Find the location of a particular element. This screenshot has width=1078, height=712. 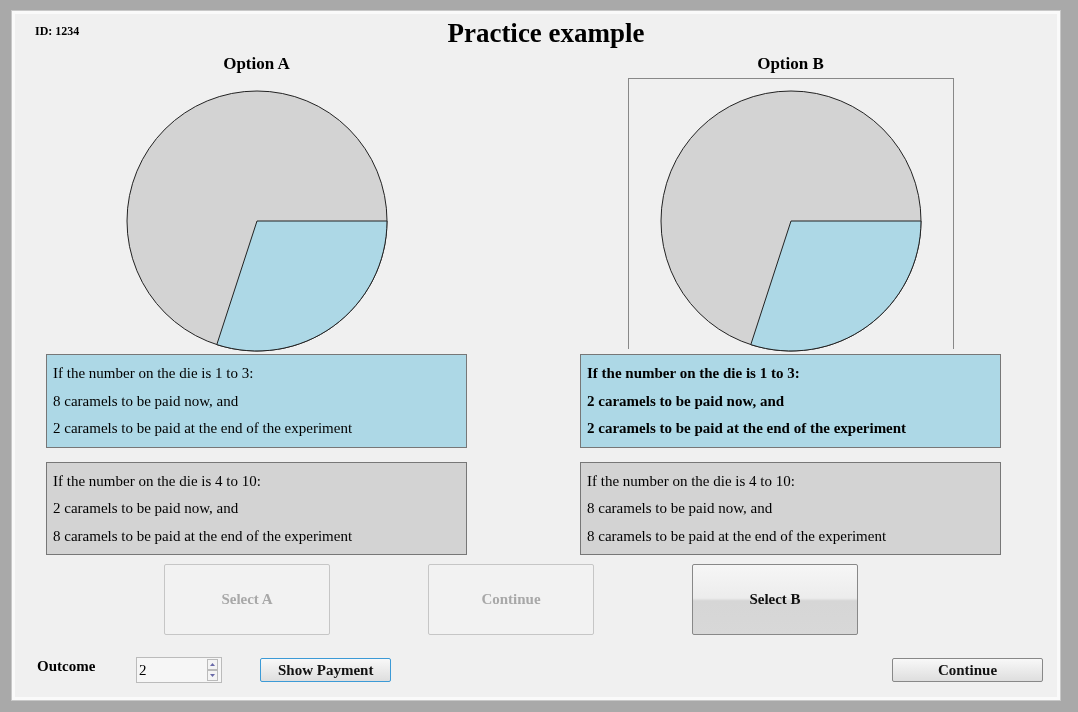

show-payment-button: Show Payment is located at coordinates (326, 670).